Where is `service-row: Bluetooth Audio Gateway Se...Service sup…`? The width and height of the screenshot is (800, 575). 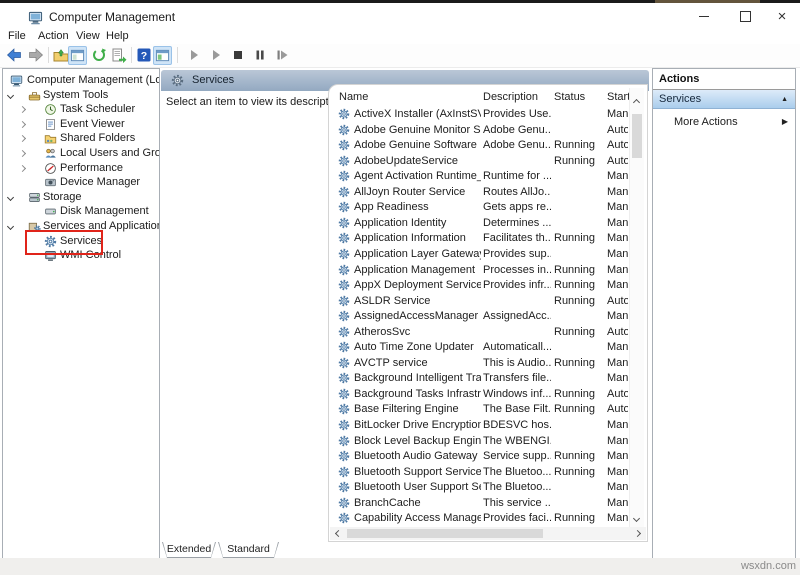 service-row: Bluetooth Audio Gateway Se...Service sup… is located at coordinates (478, 456).